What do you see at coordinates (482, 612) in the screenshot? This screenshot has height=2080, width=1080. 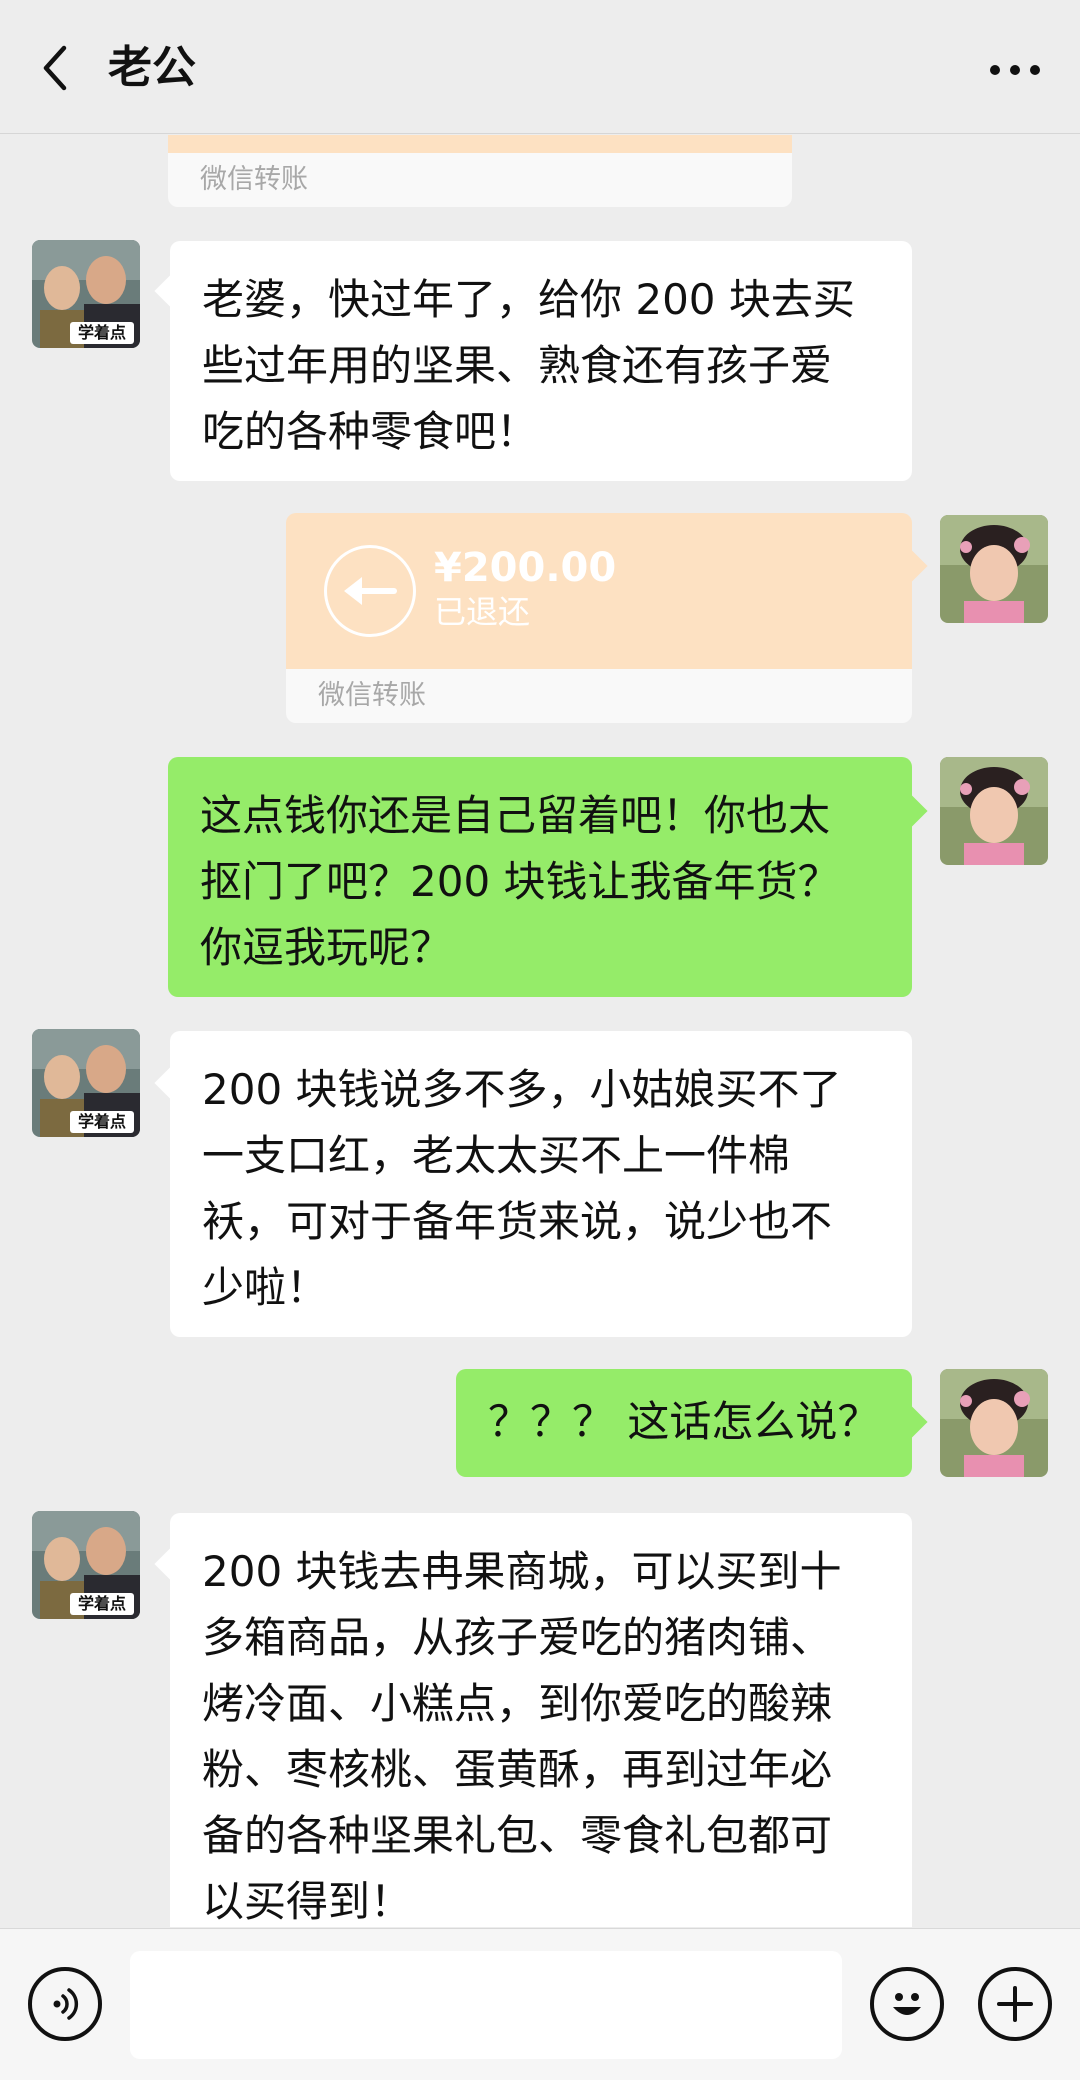 I see `transfer-status: 已退还` at bounding box center [482, 612].